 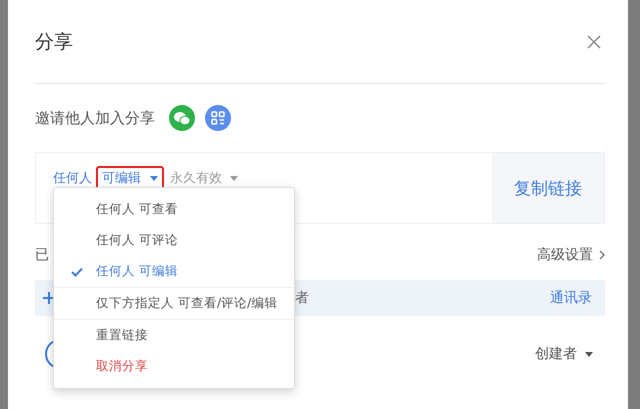 What do you see at coordinates (204, 176) in the screenshot?
I see `expiry-dropdown: 永久有效` at bounding box center [204, 176].